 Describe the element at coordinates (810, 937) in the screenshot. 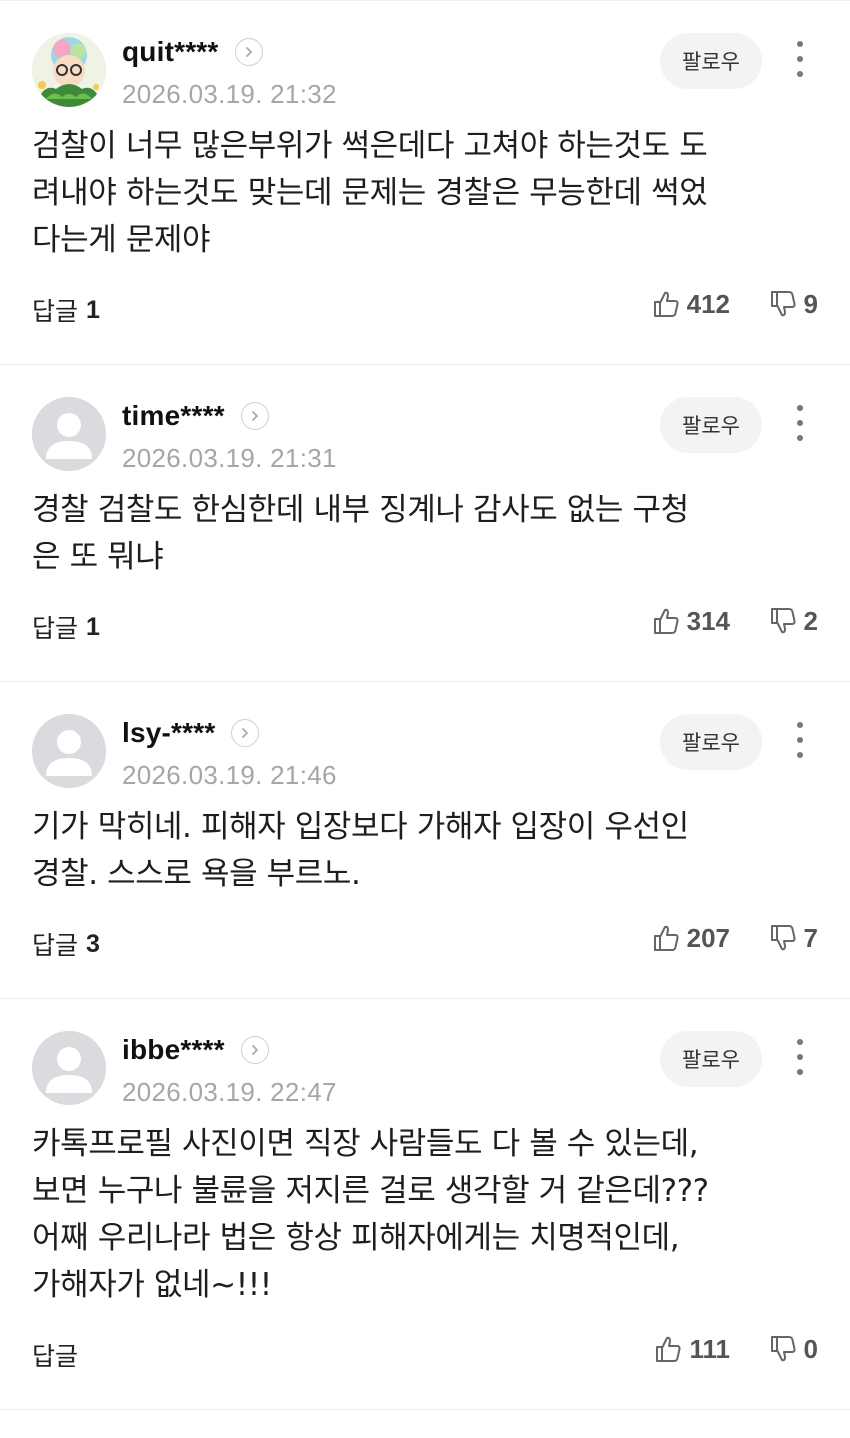

I see `dislike-count: 7` at that location.